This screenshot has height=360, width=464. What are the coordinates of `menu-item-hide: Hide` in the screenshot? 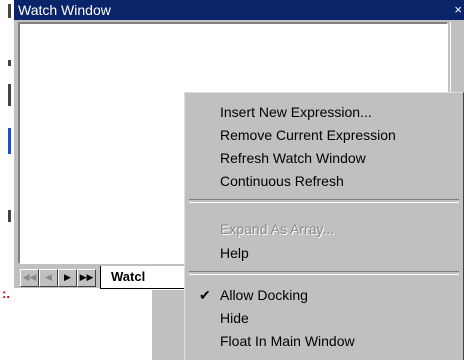 It's located at (324, 318).